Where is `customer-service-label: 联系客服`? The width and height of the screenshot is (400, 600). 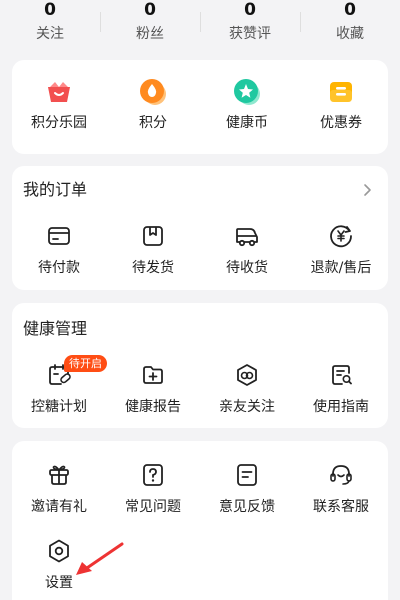 customer-service-label: 联系客服 is located at coordinates (341, 507).